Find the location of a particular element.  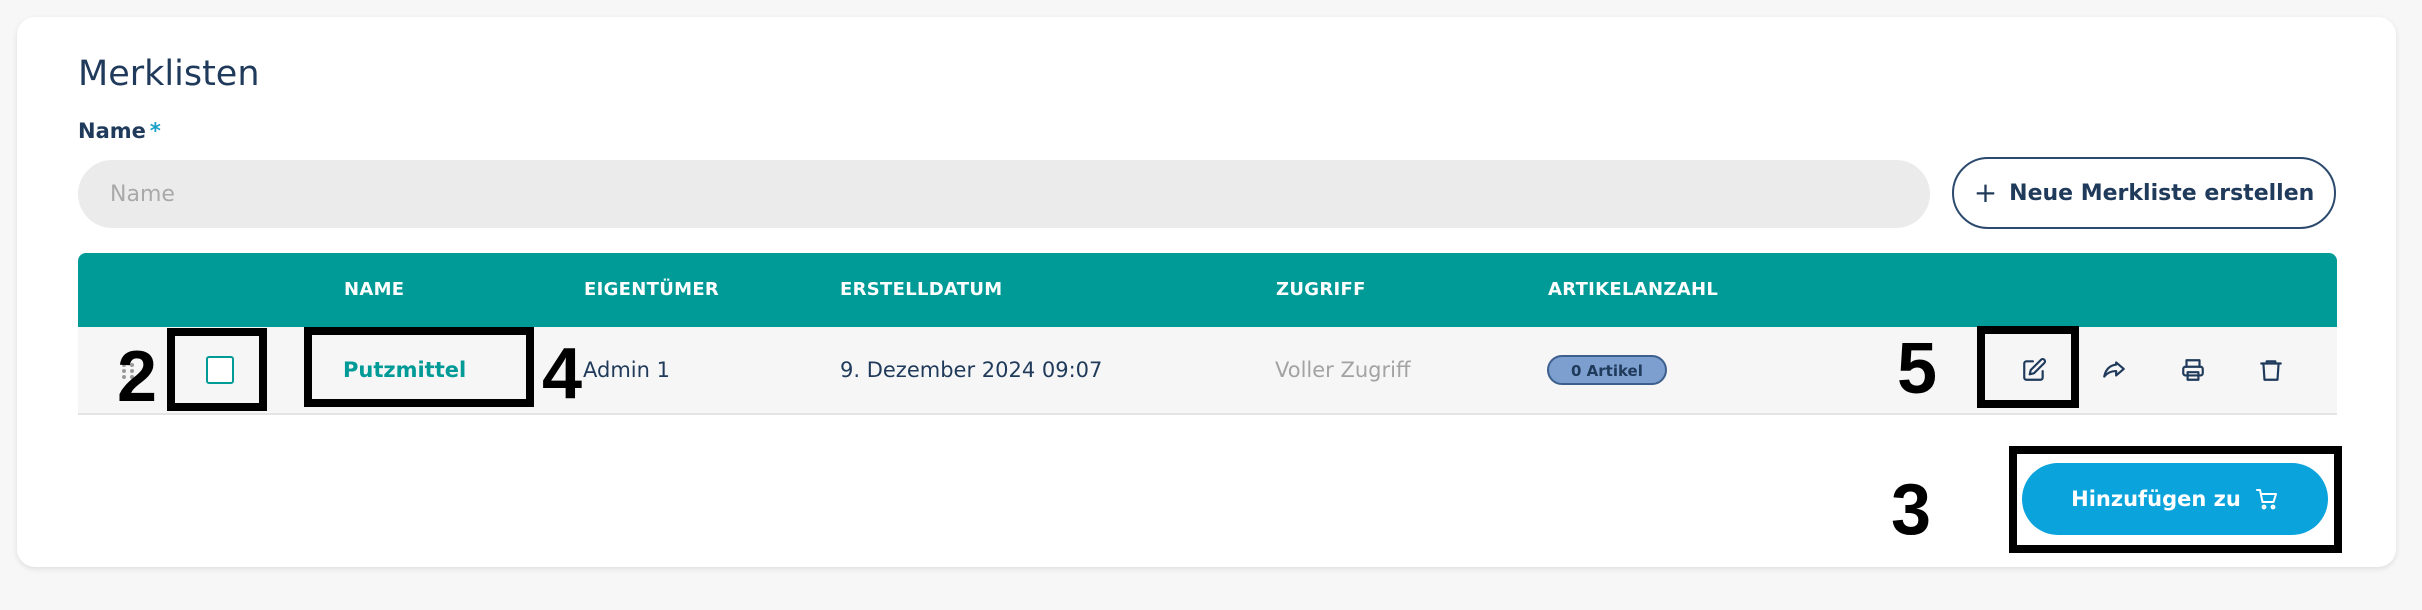

delete-button is located at coordinates (2271, 370).